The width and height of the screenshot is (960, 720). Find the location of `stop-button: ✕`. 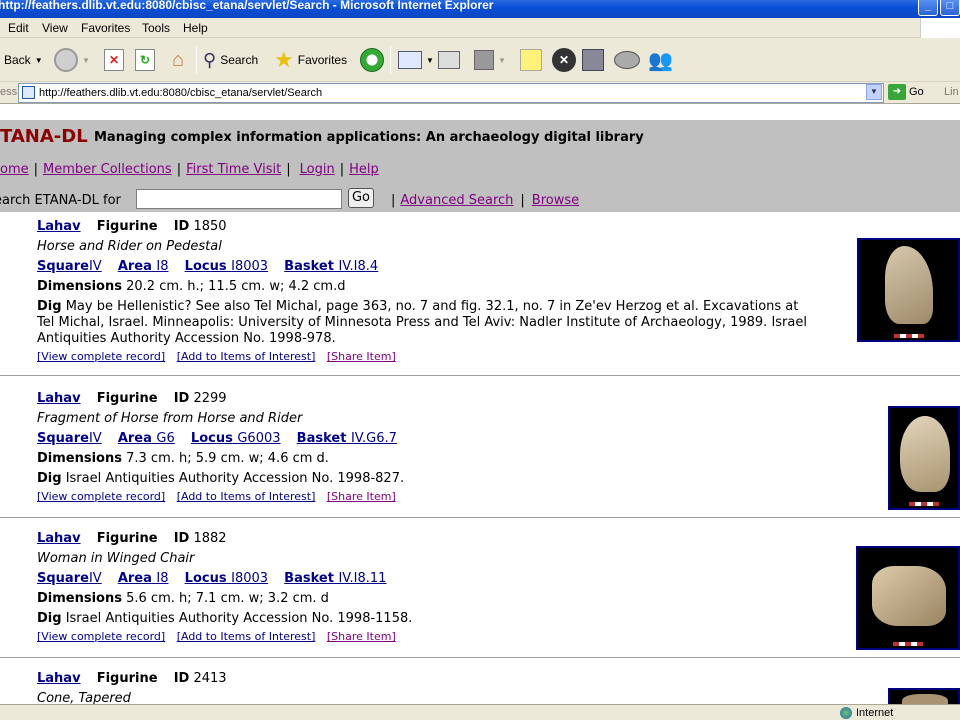

stop-button: ✕ is located at coordinates (114, 60).